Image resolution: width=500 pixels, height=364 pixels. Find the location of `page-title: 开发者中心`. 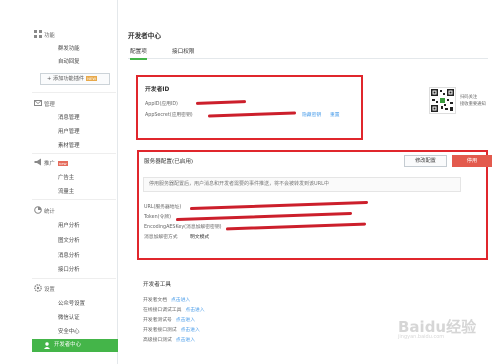

page-title: 开发者中心 is located at coordinates (144, 36).